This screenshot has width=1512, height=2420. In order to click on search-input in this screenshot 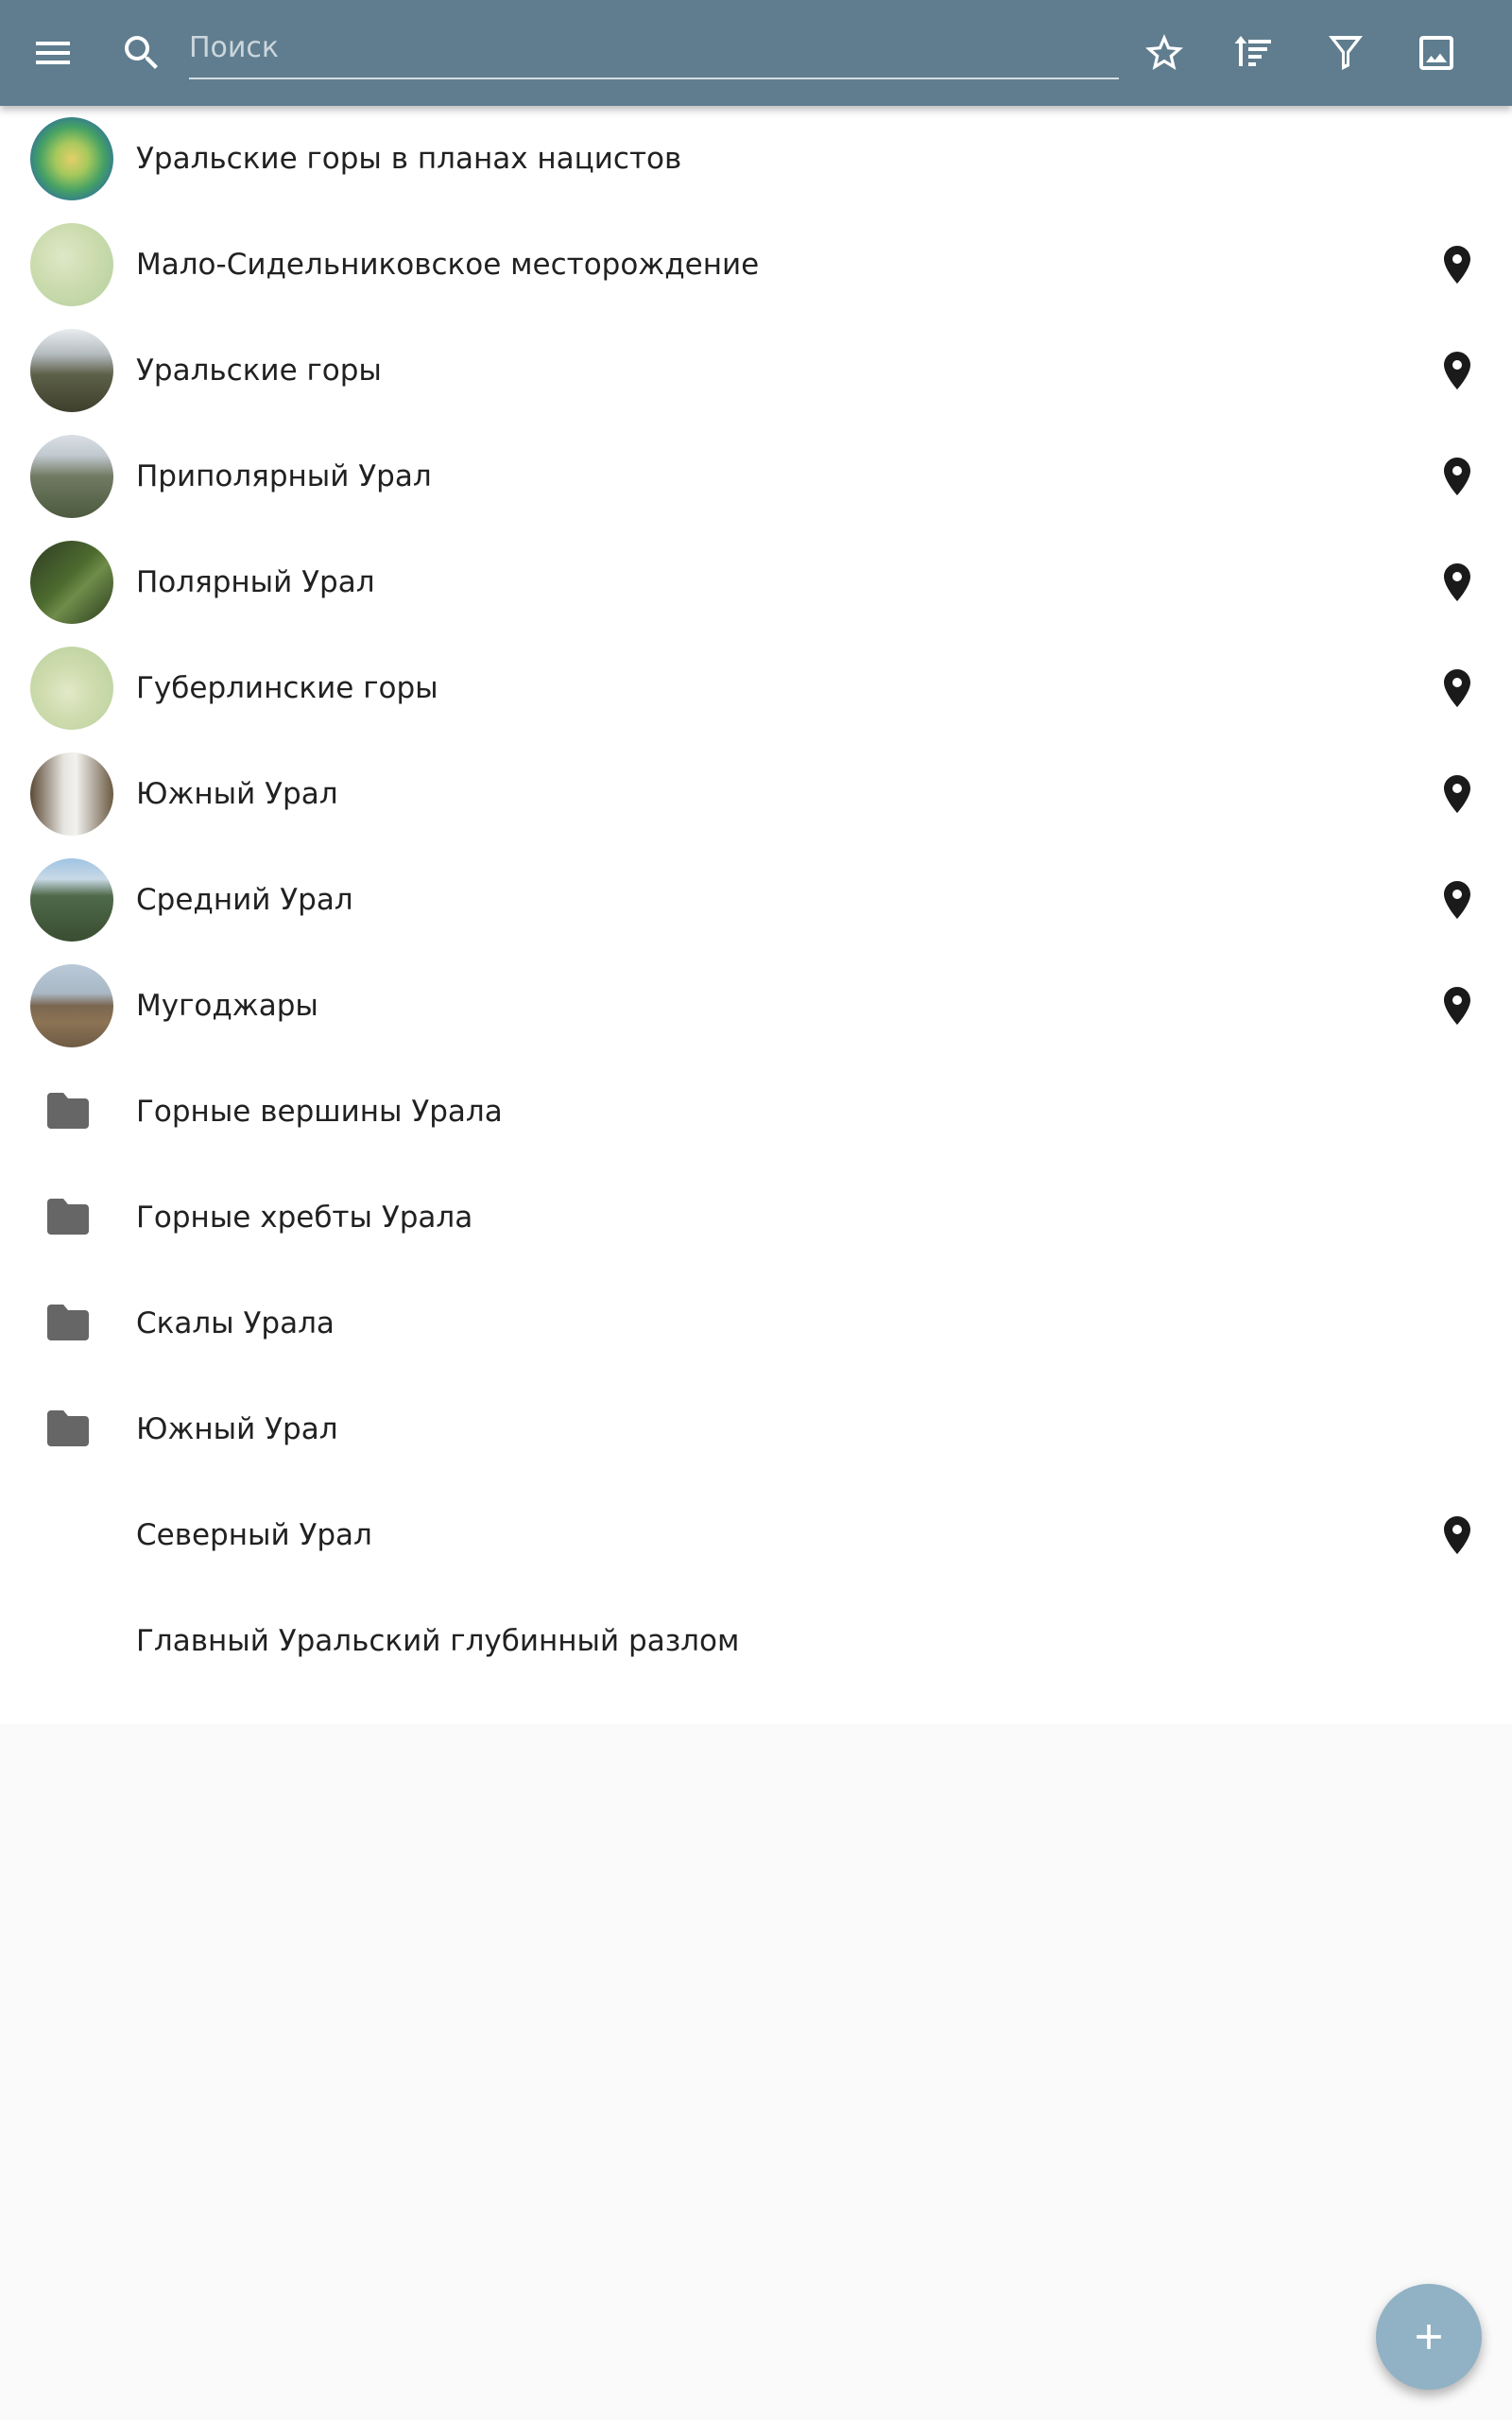, I will do `click(654, 47)`.